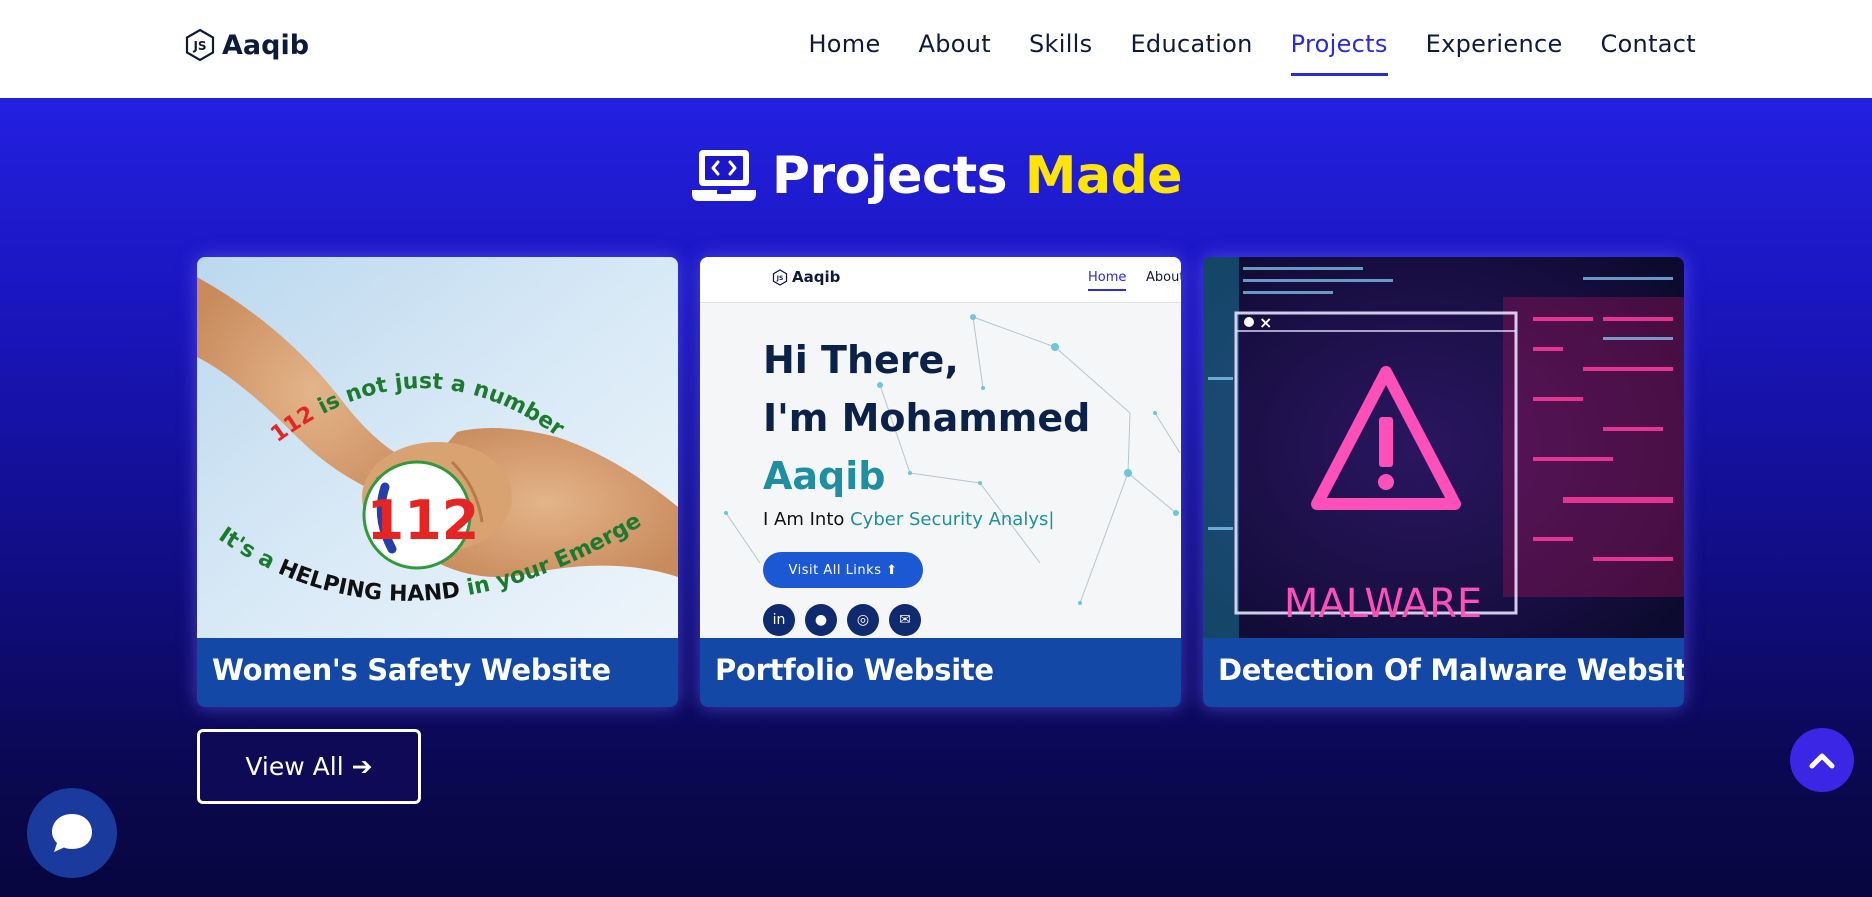 Image resolution: width=1872 pixels, height=897 pixels. I want to click on view-all-button: View All ➔, so click(309, 766).